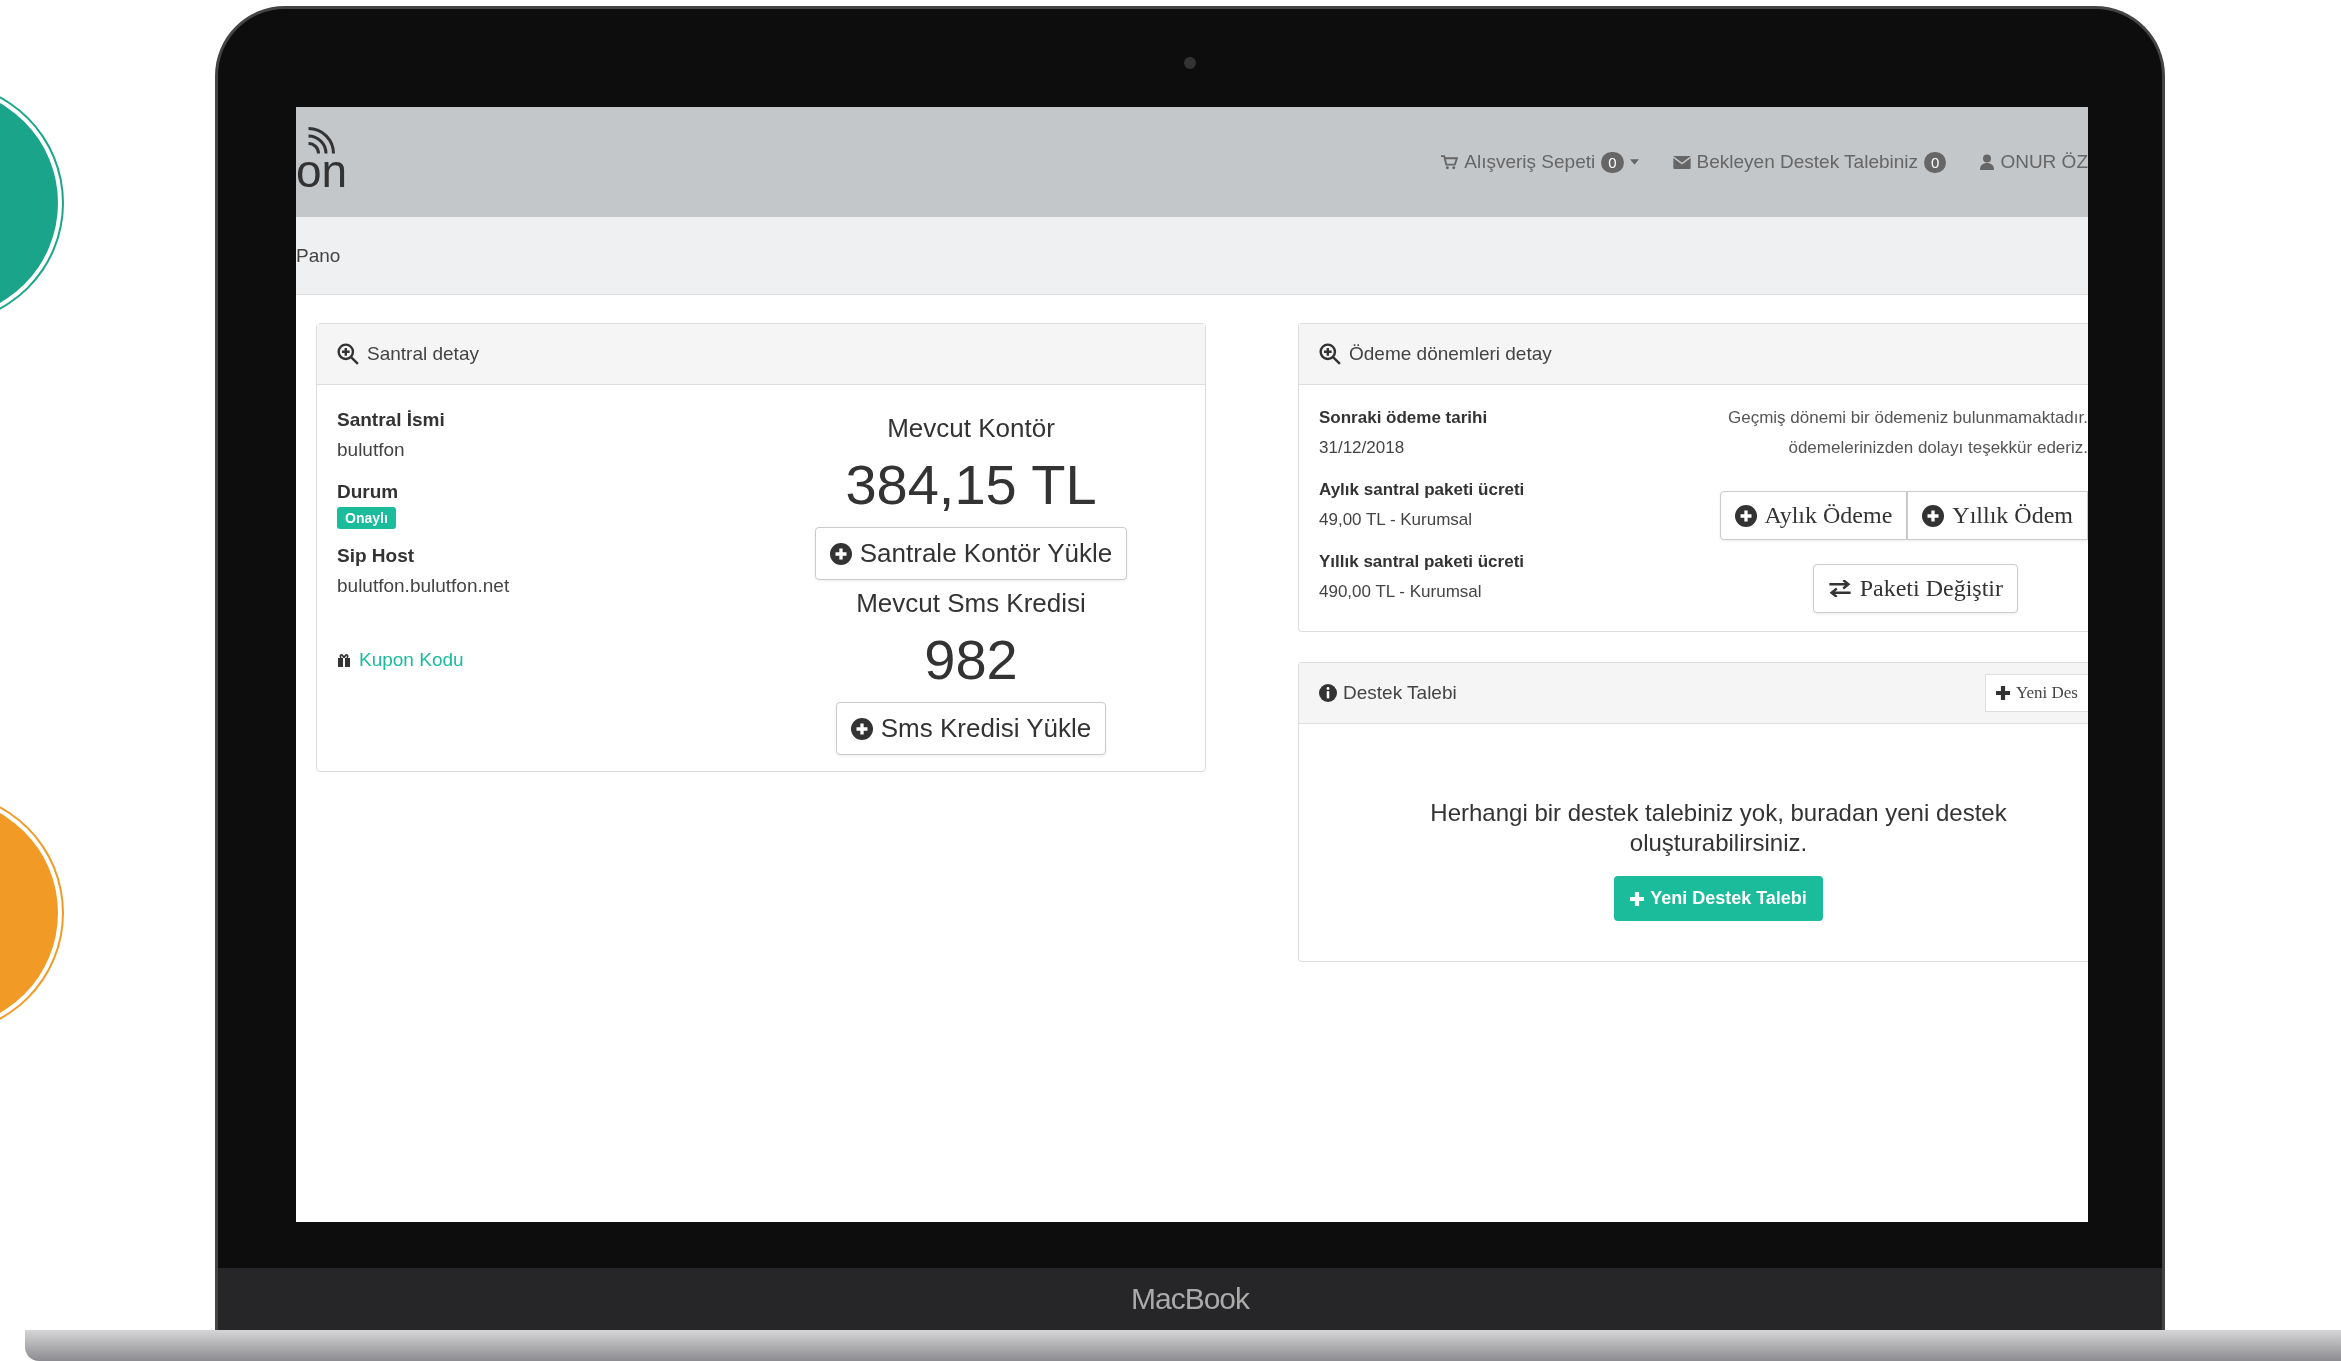 This screenshot has height=1361, width=2341. I want to click on field-label: Aylık santral paketi ücreti, so click(1422, 490).